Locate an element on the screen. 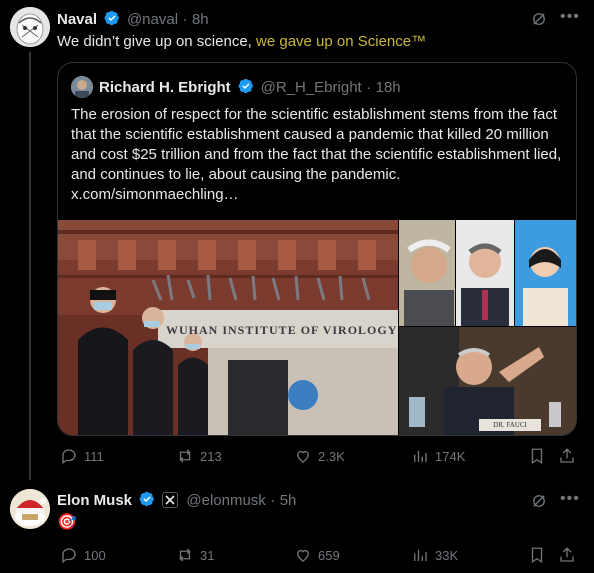 Image resolution: width=594 pixels, height=573 pixels. elonmusk-avatar is located at coordinates (30, 509).